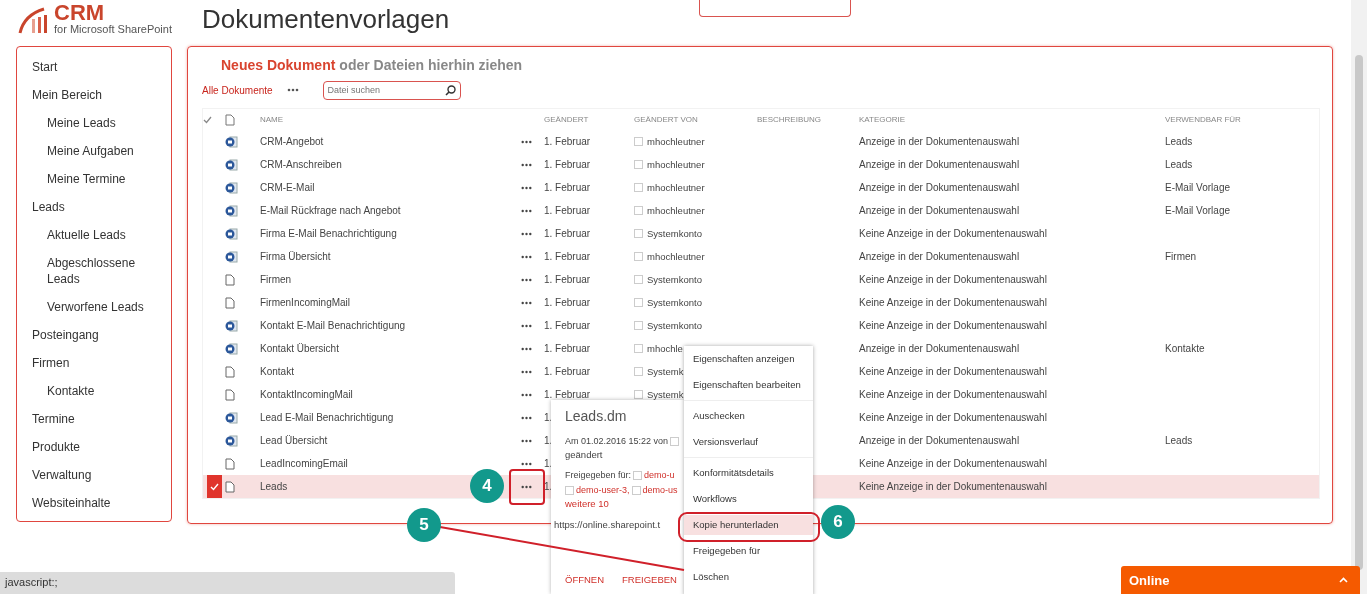  I want to click on nav-subitem: Meine Aufgaben, so click(75, 151).